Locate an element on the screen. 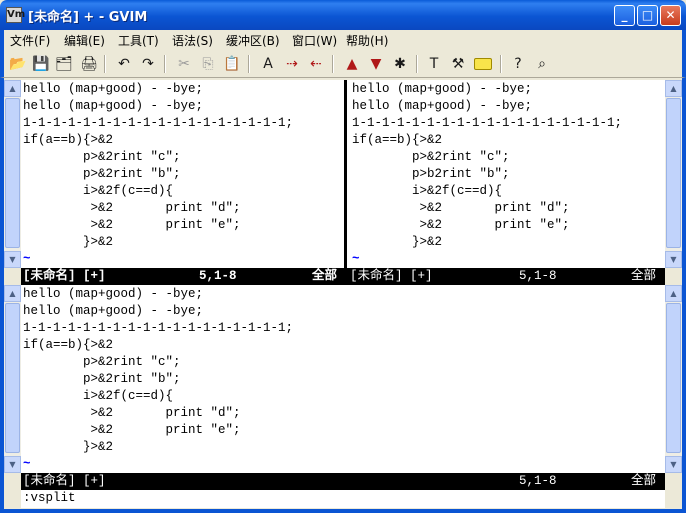 The image size is (686, 513). window-title: [未命名] + - GVIM is located at coordinates (88, 17).